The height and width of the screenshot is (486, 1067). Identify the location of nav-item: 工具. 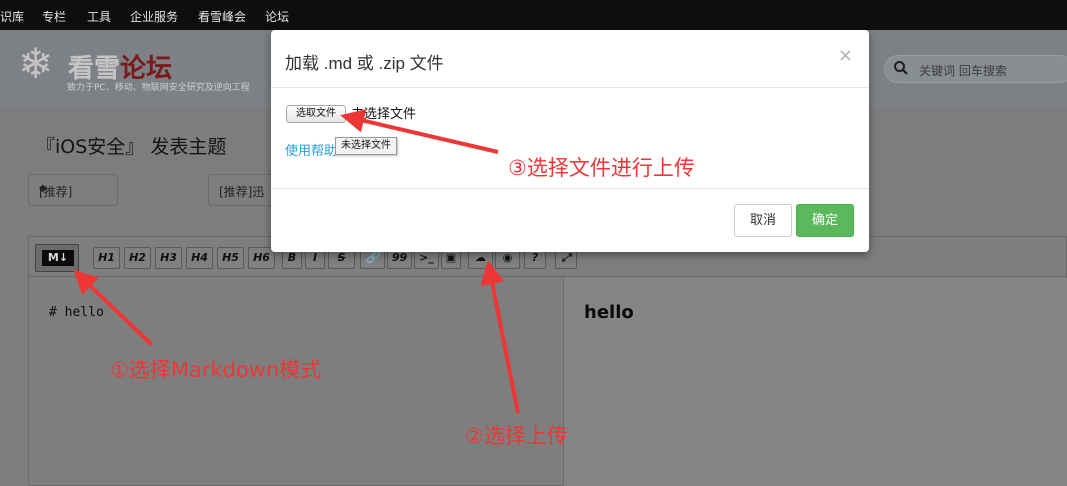
(99, 16).